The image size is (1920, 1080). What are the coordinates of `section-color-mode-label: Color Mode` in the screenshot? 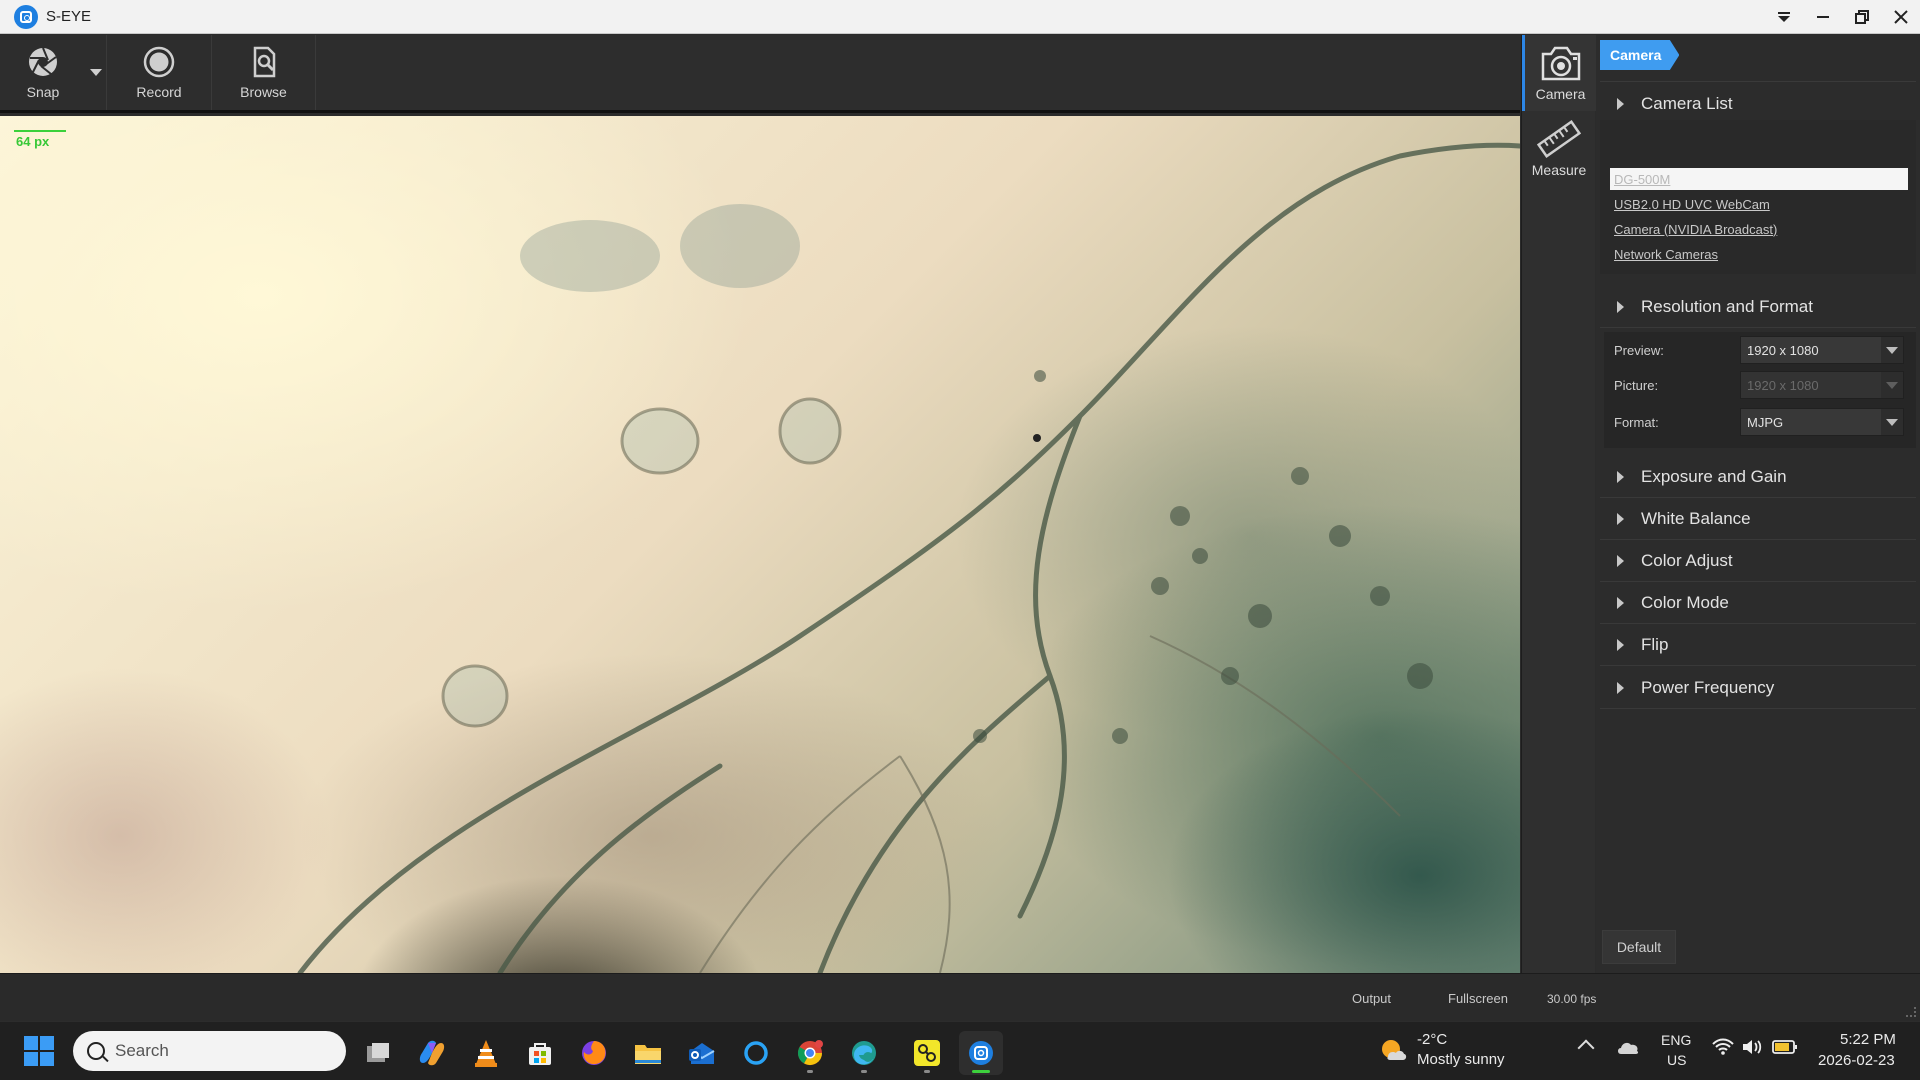 It's located at (1685, 602).